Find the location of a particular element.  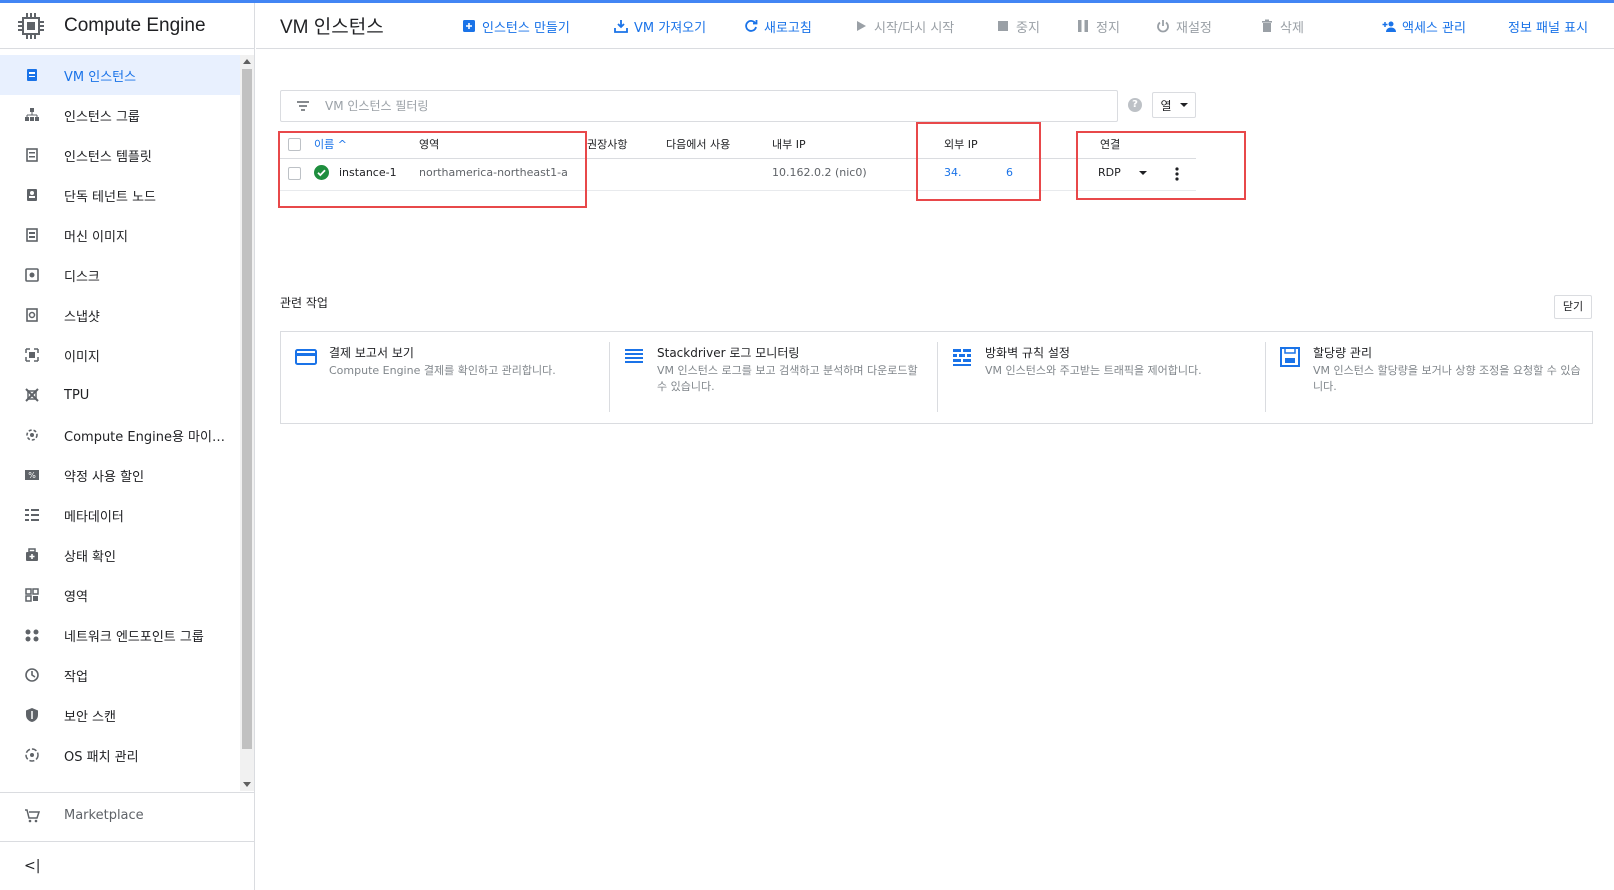

sidebar-item-instance-groups: 인스턴스 그룹 is located at coordinates (120, 115).